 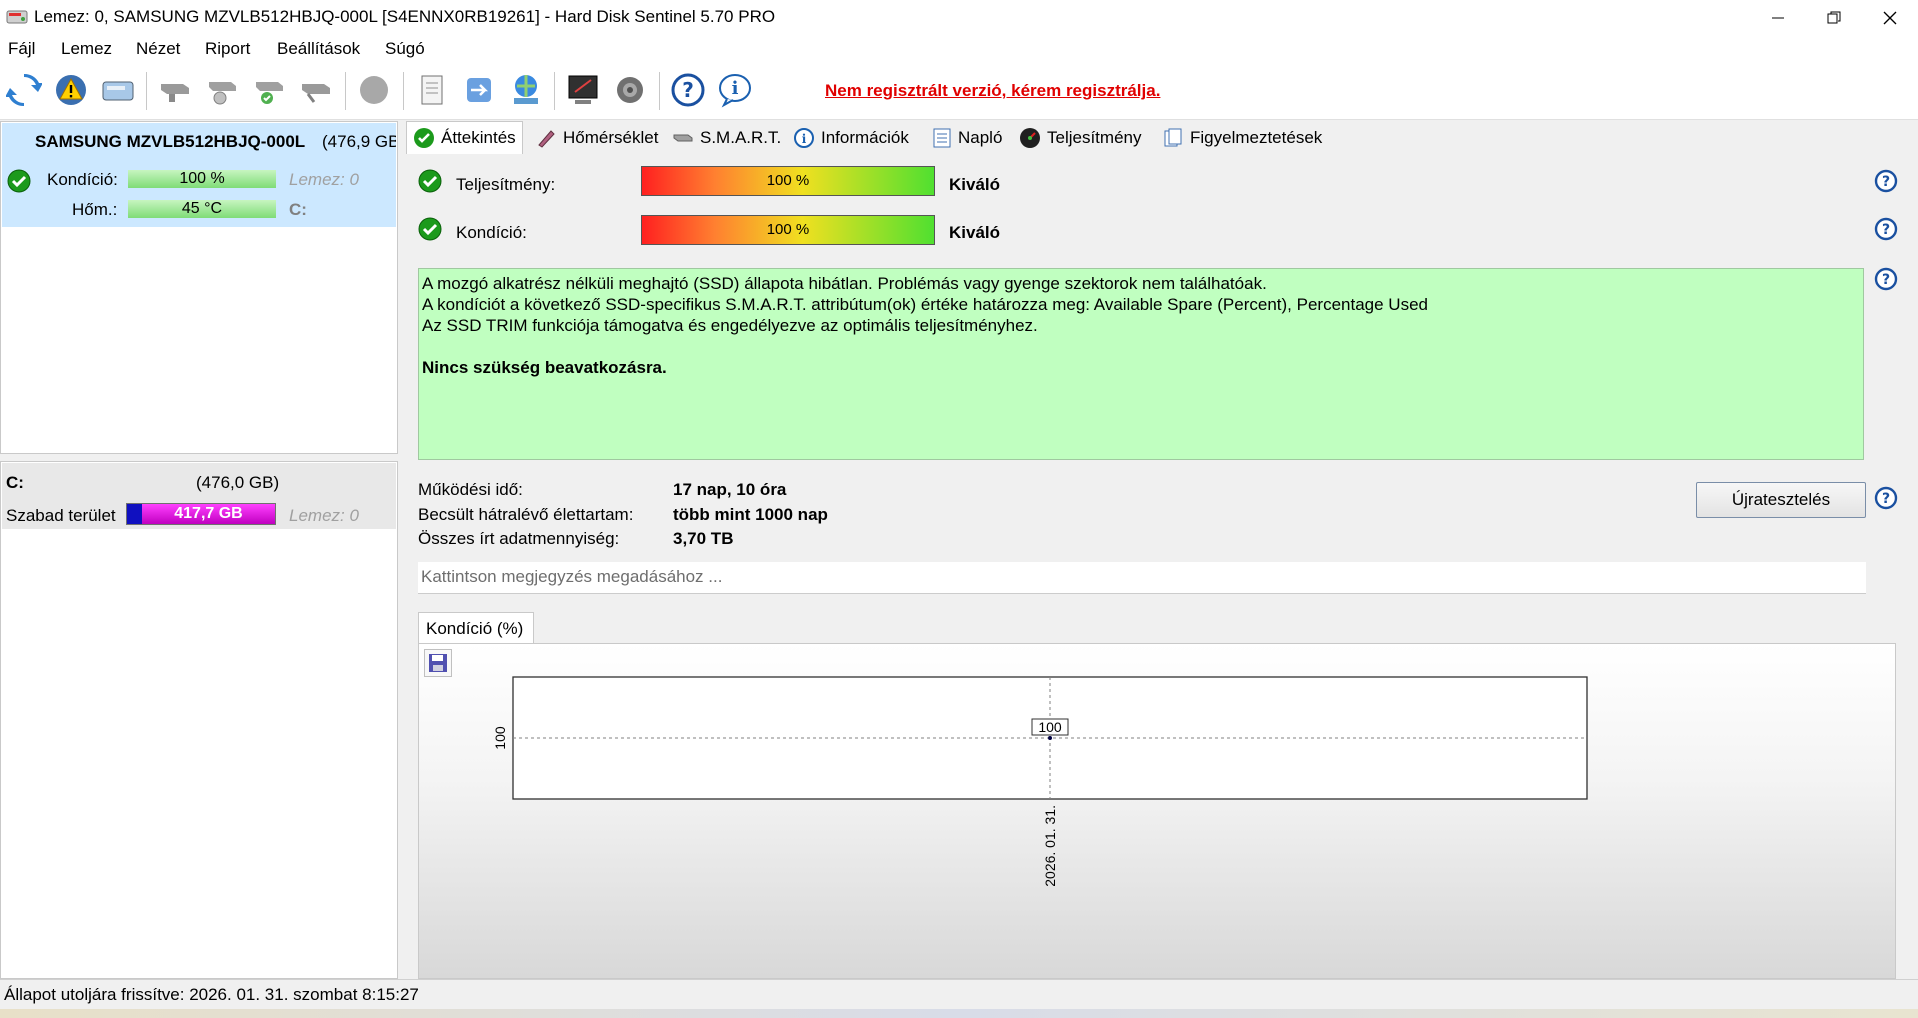 I want to click on tab-temperature: Hőmérséklet, so click(x=596, y=138).